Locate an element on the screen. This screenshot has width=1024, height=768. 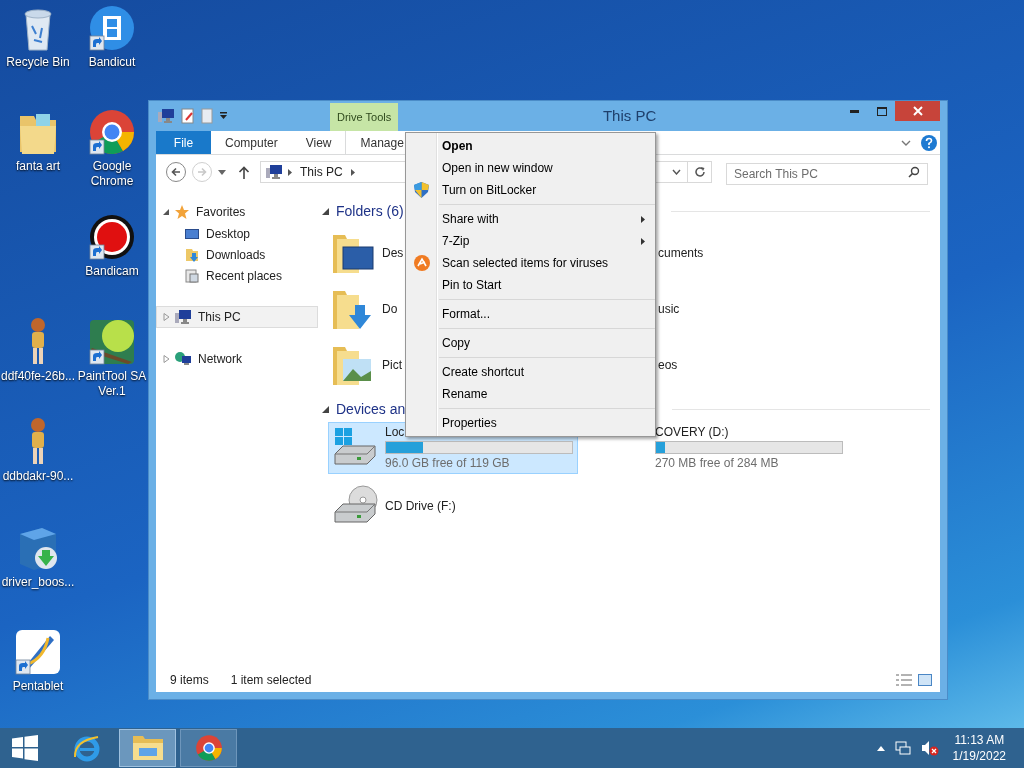
context-tab-header: Drive Tools is located at coordinates (364, 117).